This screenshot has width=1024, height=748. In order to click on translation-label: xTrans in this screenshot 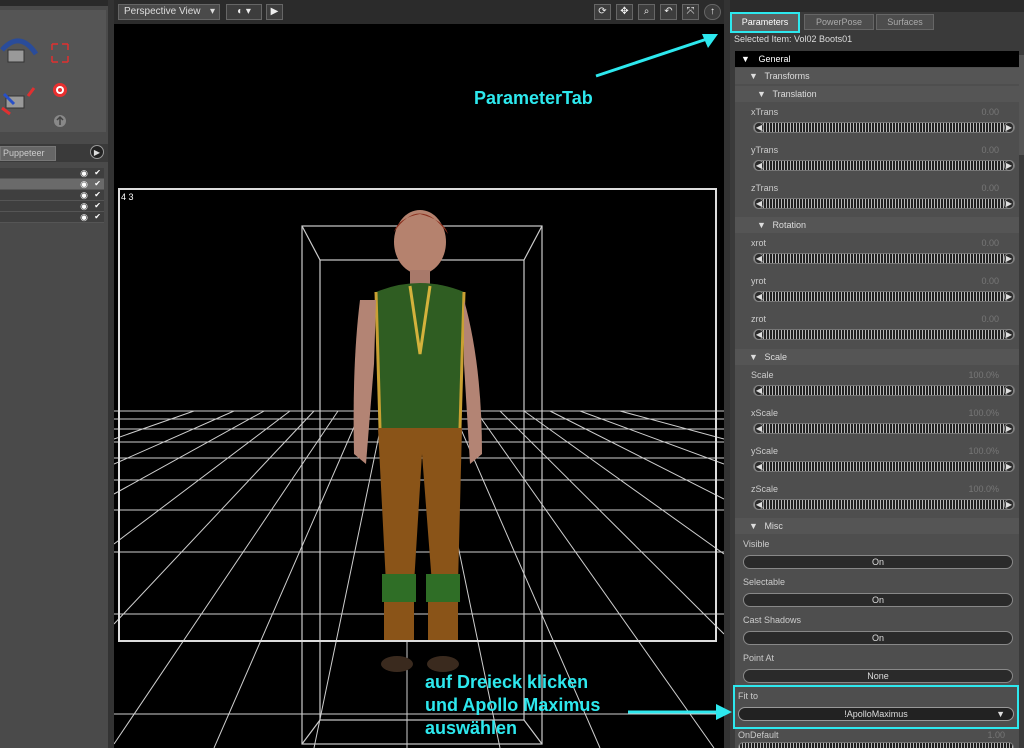, I will do `click(765, 112)`.